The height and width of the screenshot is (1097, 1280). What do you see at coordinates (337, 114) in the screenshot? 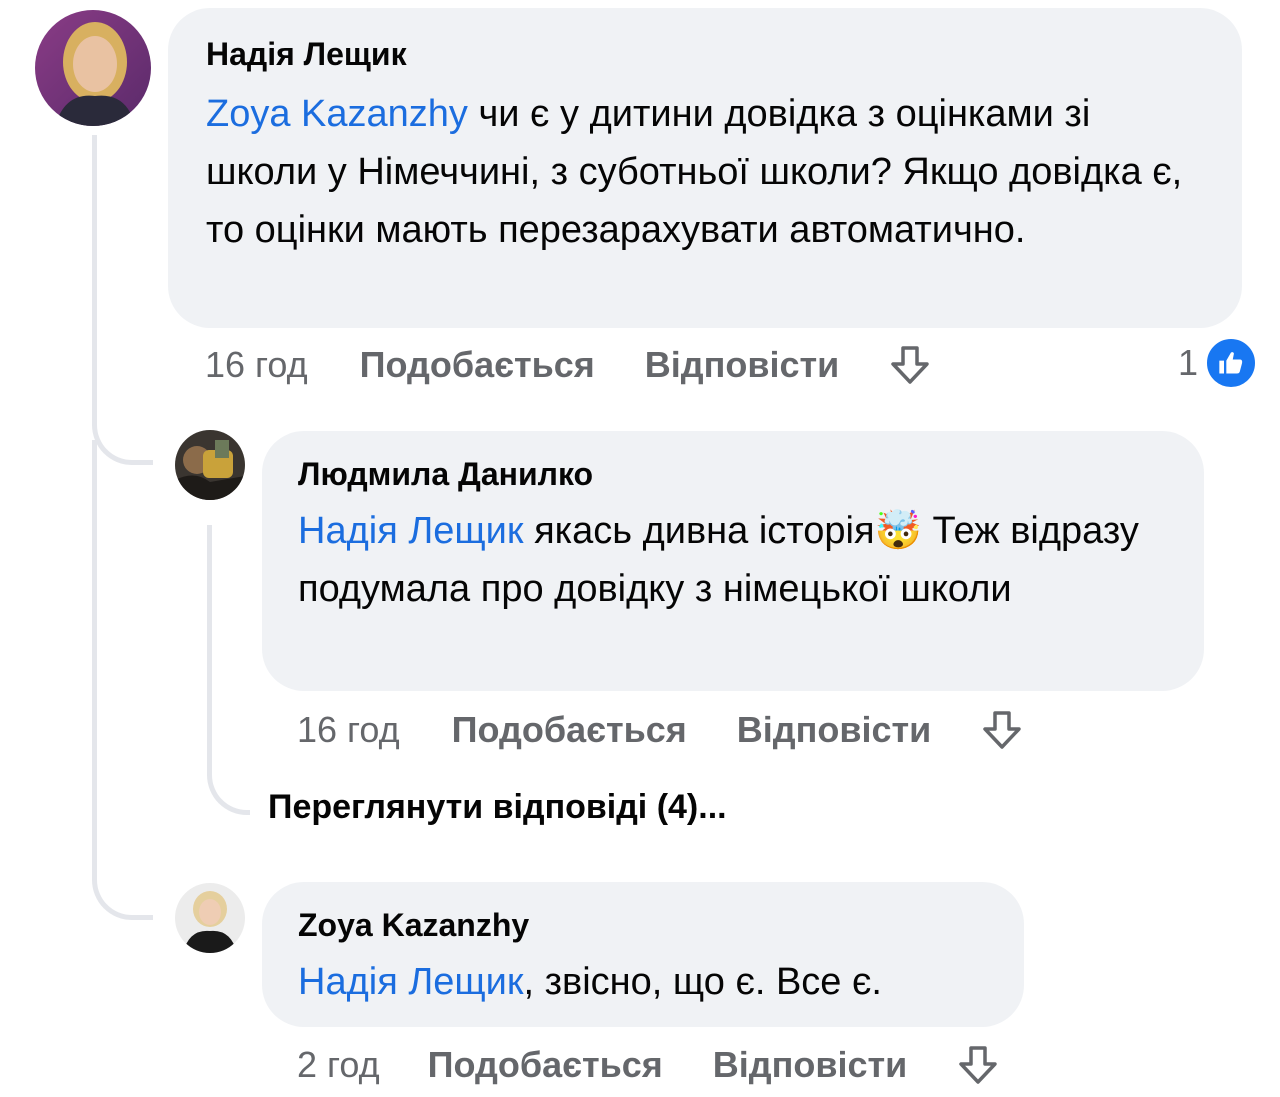
I see `mention-link: Zoya Kazanzhy` at bounding box center [337, 114].